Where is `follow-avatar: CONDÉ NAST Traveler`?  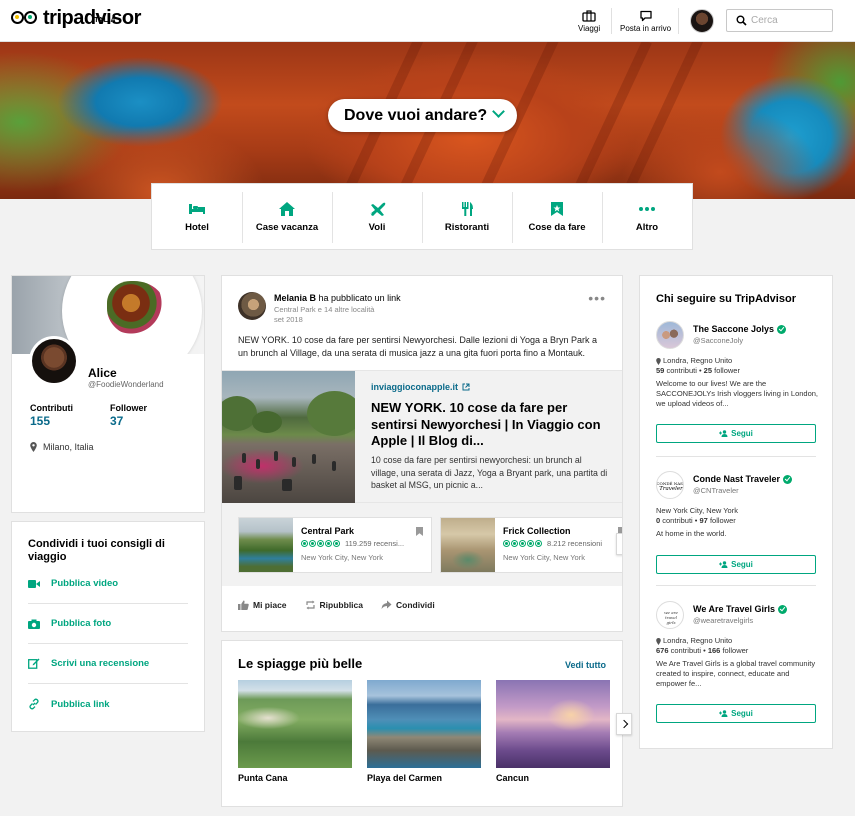
follow-avatar: CONDÉ NAST Traveler is located at coordinates (670, 485).